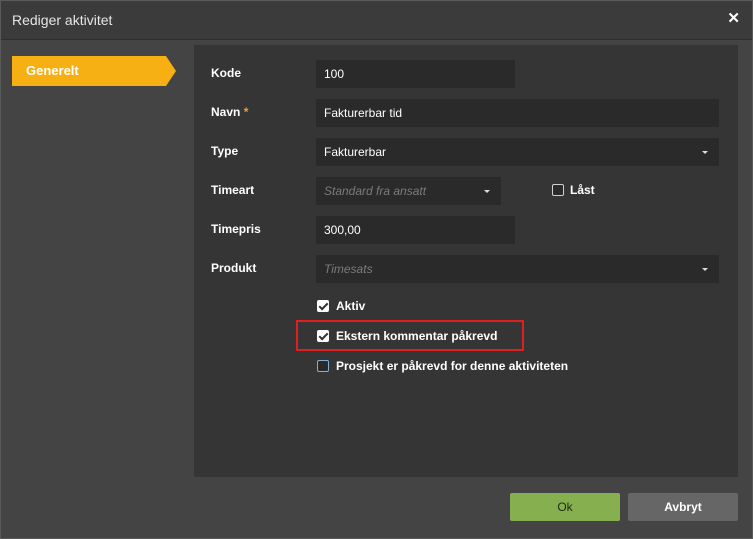  I want to click on laast-label: Låst, so click(582, 190).